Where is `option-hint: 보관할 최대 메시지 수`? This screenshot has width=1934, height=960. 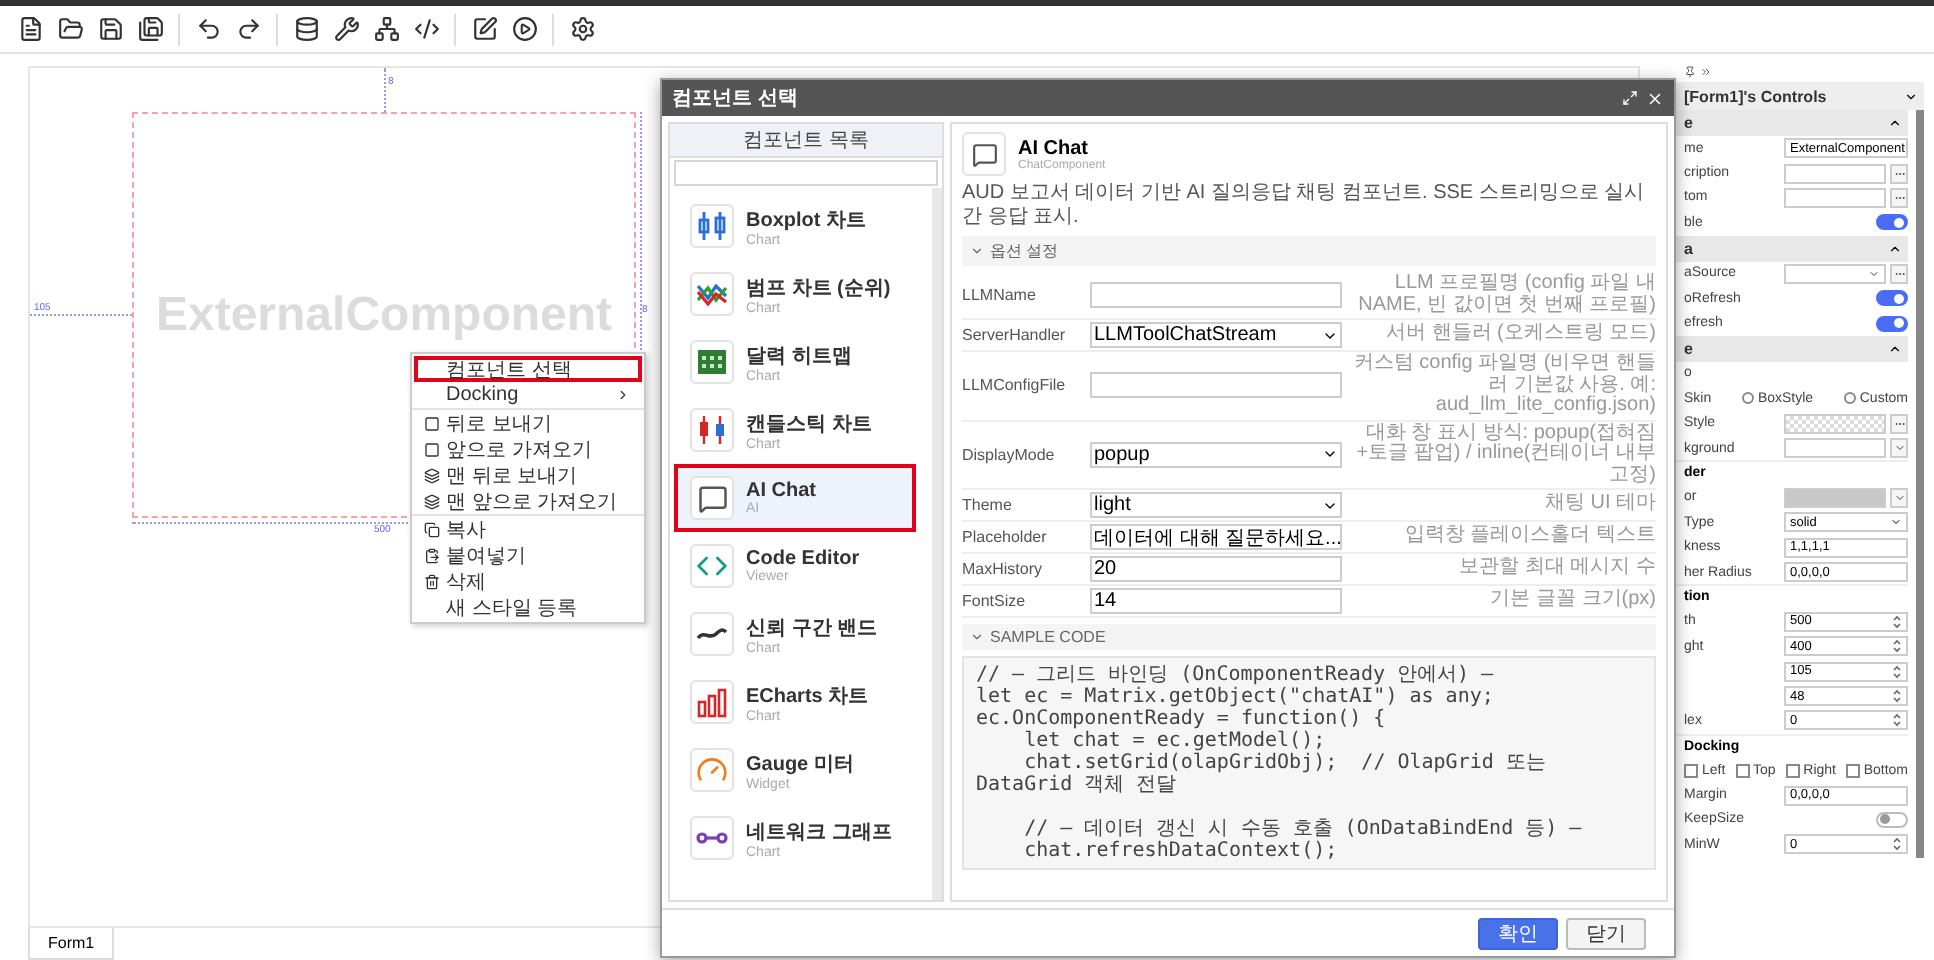 option-hint: 보관할 최대 메시지 수 is located at coordinates (1556, 569).